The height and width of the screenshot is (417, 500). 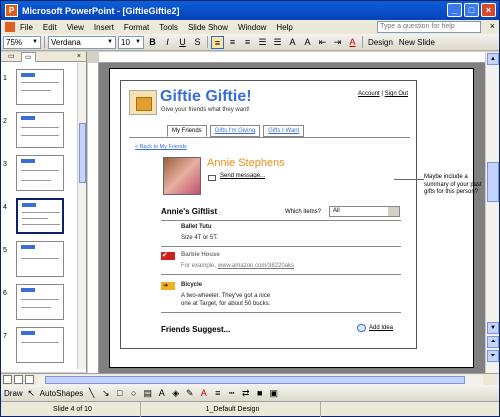 I want to click on slide-thumbnail-selected, so click(x=40, y=216).